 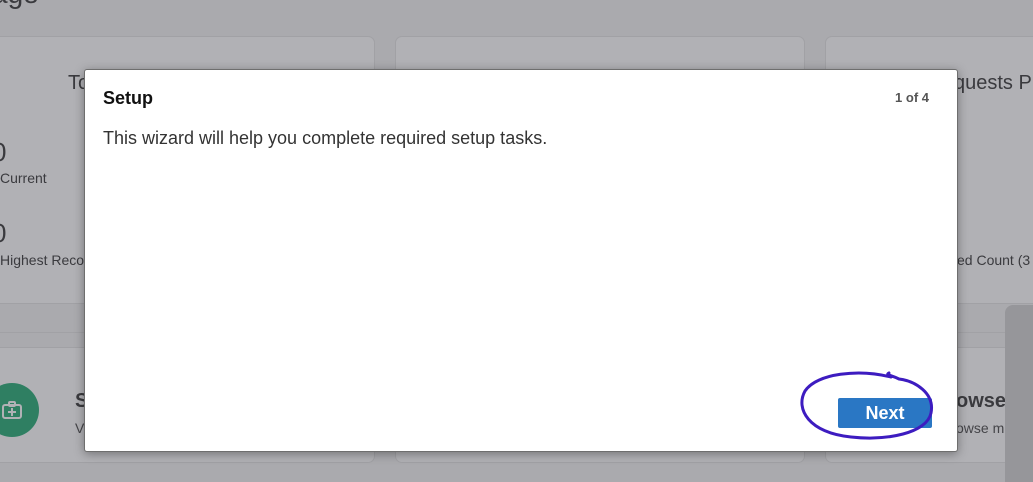 What do you see at coordinates (912, 97) in the screenshot?
I see `step-indicator: 1 of 4` at bounding box center [912, 97].